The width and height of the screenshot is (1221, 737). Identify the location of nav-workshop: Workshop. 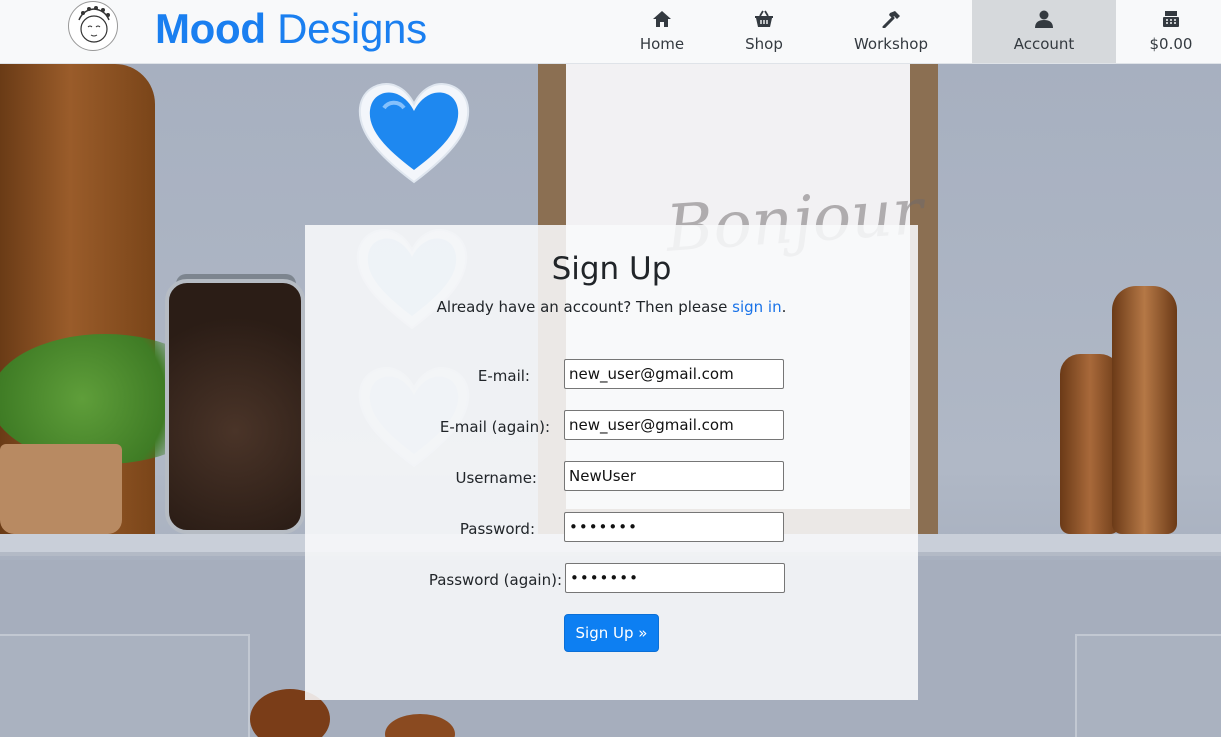
(891, 31).